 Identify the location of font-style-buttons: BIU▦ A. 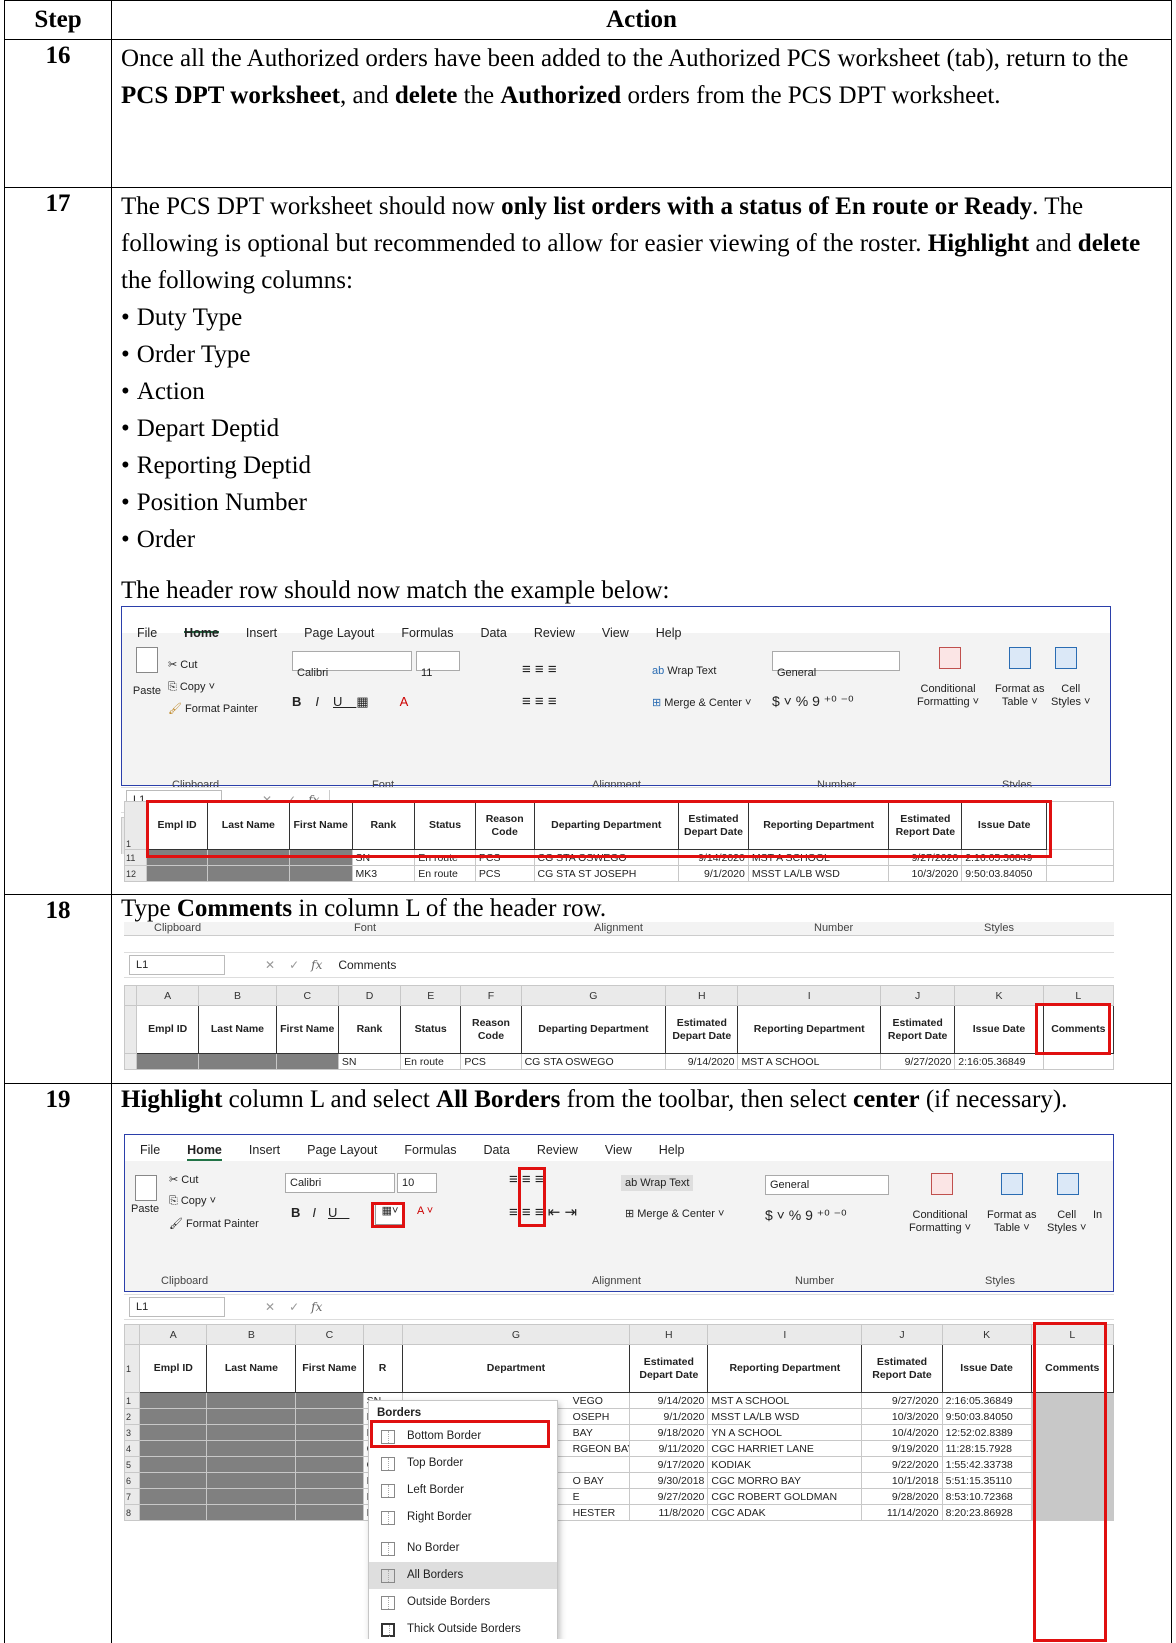
(357, 701).